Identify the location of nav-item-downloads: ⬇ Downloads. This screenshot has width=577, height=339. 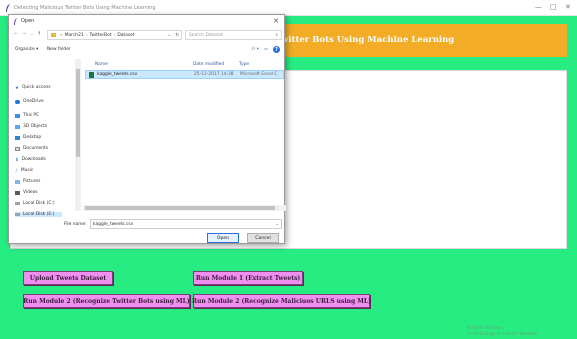
(30, 160).